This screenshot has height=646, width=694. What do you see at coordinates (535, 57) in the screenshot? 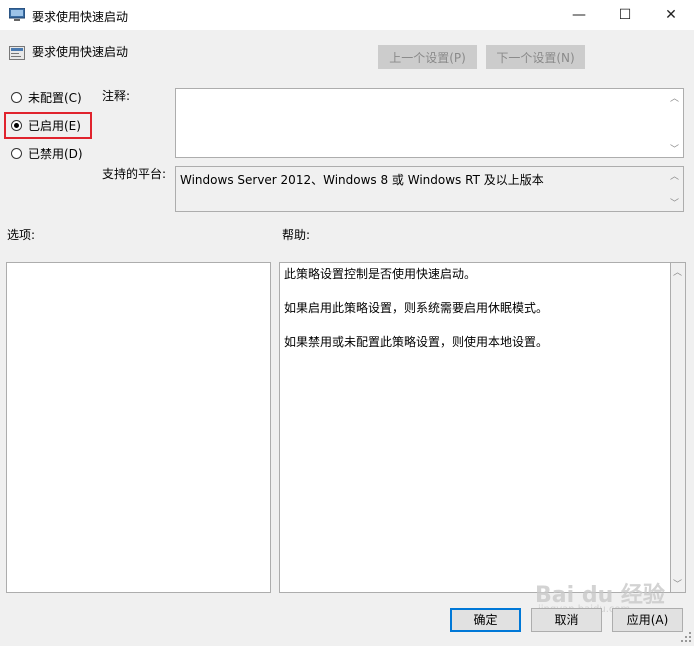
I see `next-setting-button: 下一个设置(N)` at bounding box center [535, 57].